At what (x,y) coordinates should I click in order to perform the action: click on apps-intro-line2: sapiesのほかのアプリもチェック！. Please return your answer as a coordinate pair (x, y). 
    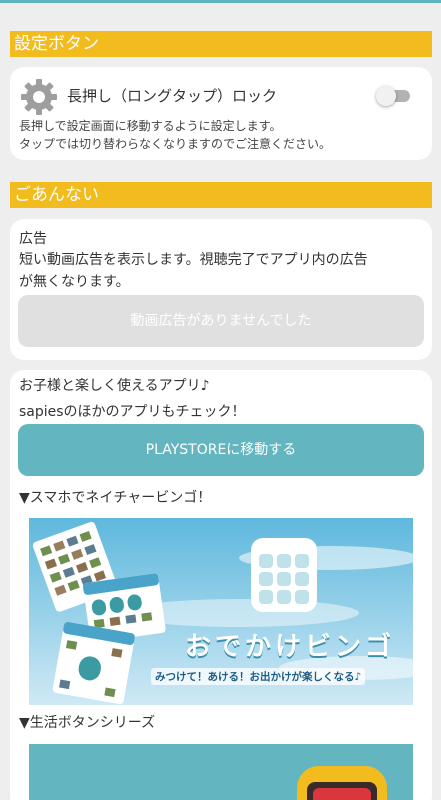
    Looking at the image, I should click on (132, 412).